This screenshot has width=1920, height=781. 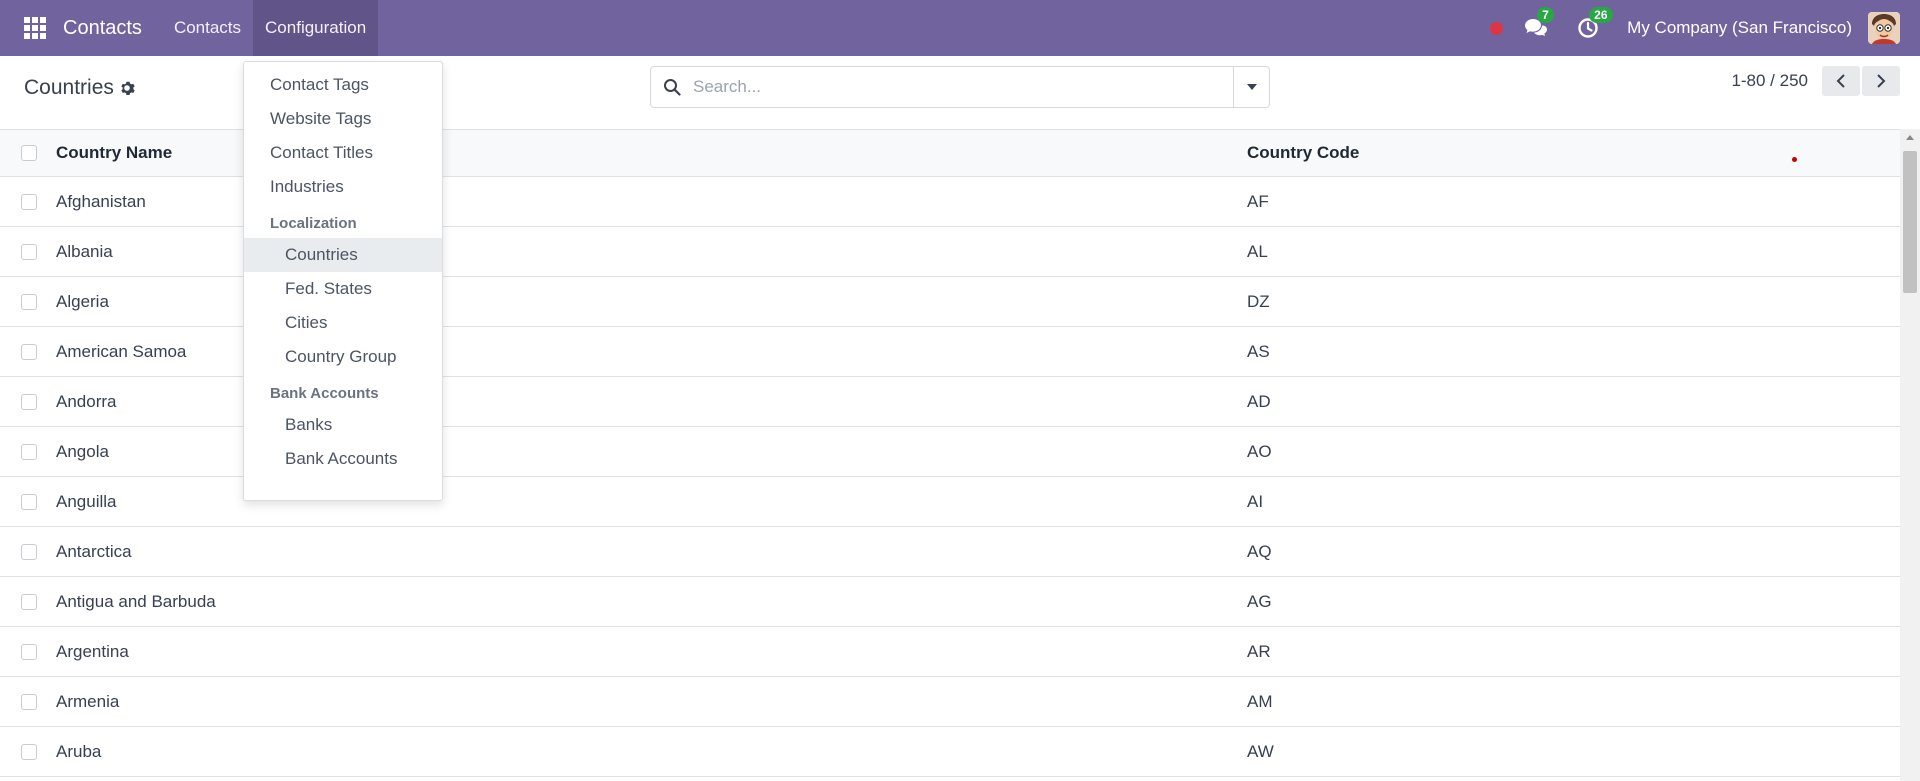 I want to click on menu-item-contact-titles: Contact Titles, so click(x=343, y=153).